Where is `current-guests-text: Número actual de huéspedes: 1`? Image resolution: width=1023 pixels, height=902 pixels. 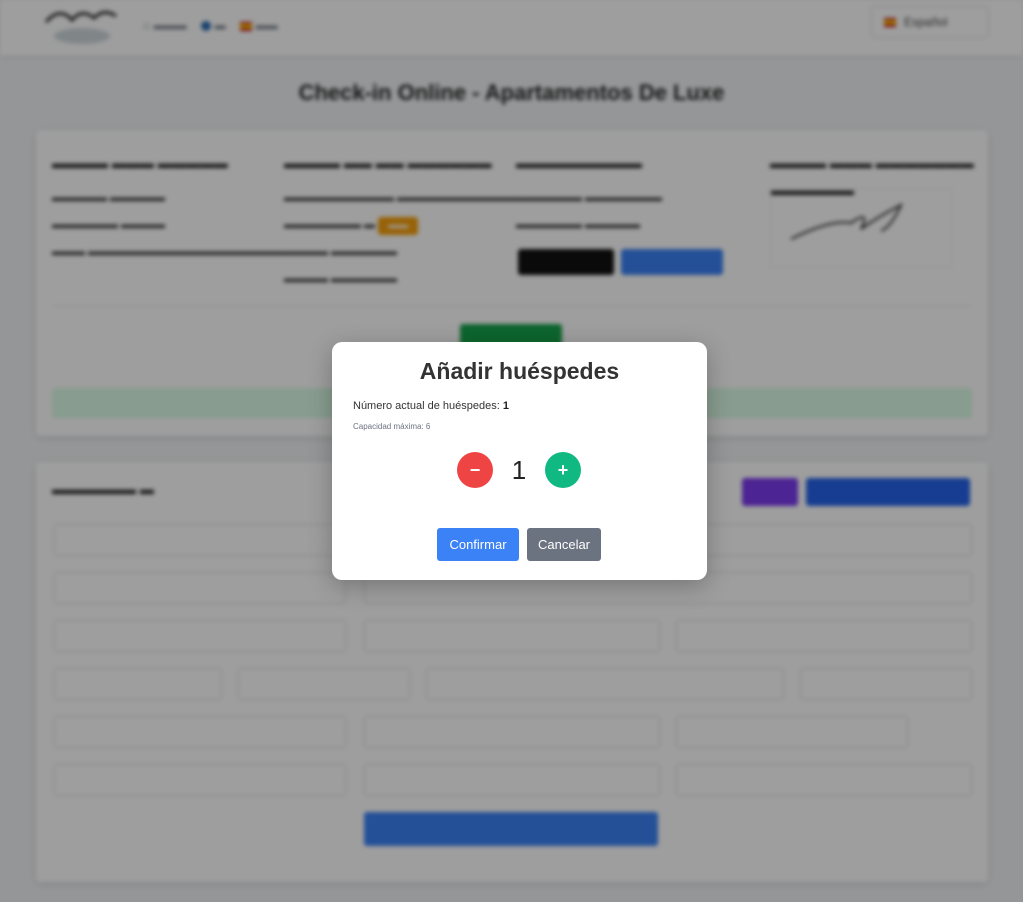
current-guests-text: Número actual de huéspedes: 1 is located at coordinates (431, 406).